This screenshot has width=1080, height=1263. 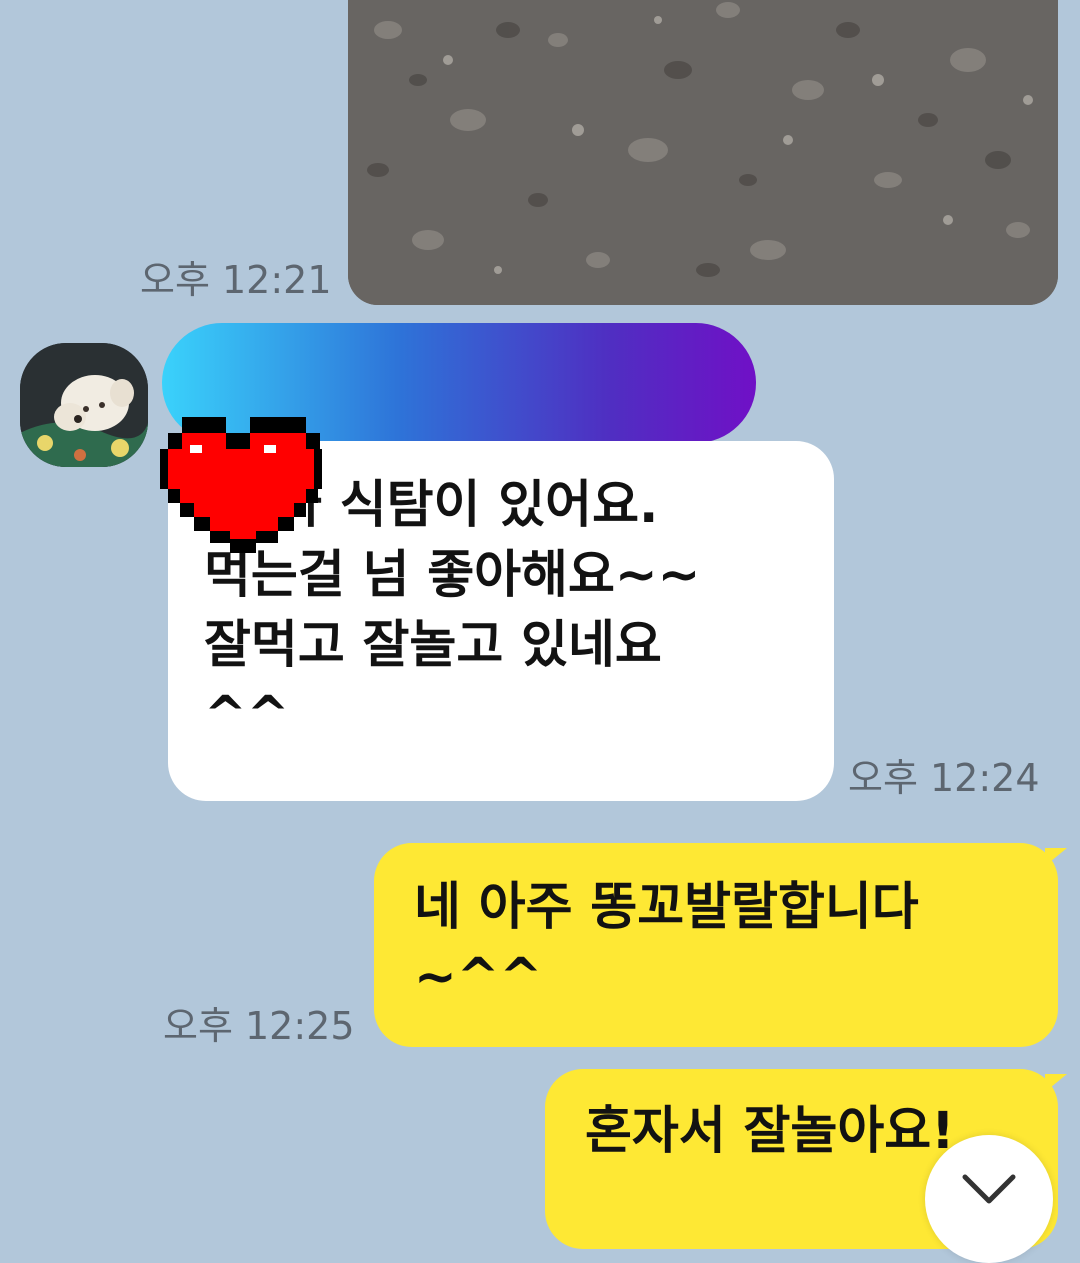 What do you see at coordinates (989, 1199) in the screenshot?
I see `scroll-to-bottom-button` at bounding box center [989, 1199].